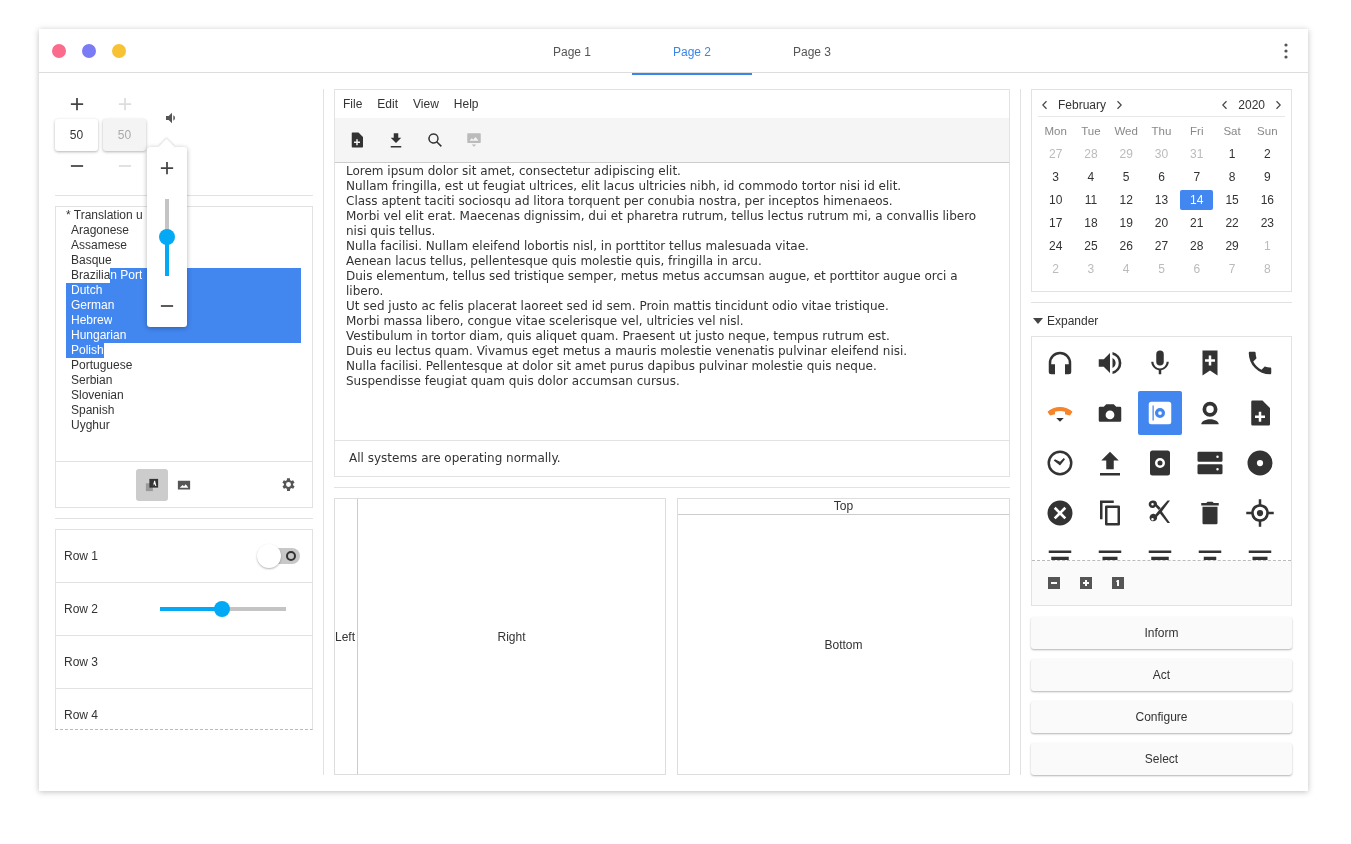 This screenshot has height=844, width=1351. I want to click on number-icon, so click(1118, 583).